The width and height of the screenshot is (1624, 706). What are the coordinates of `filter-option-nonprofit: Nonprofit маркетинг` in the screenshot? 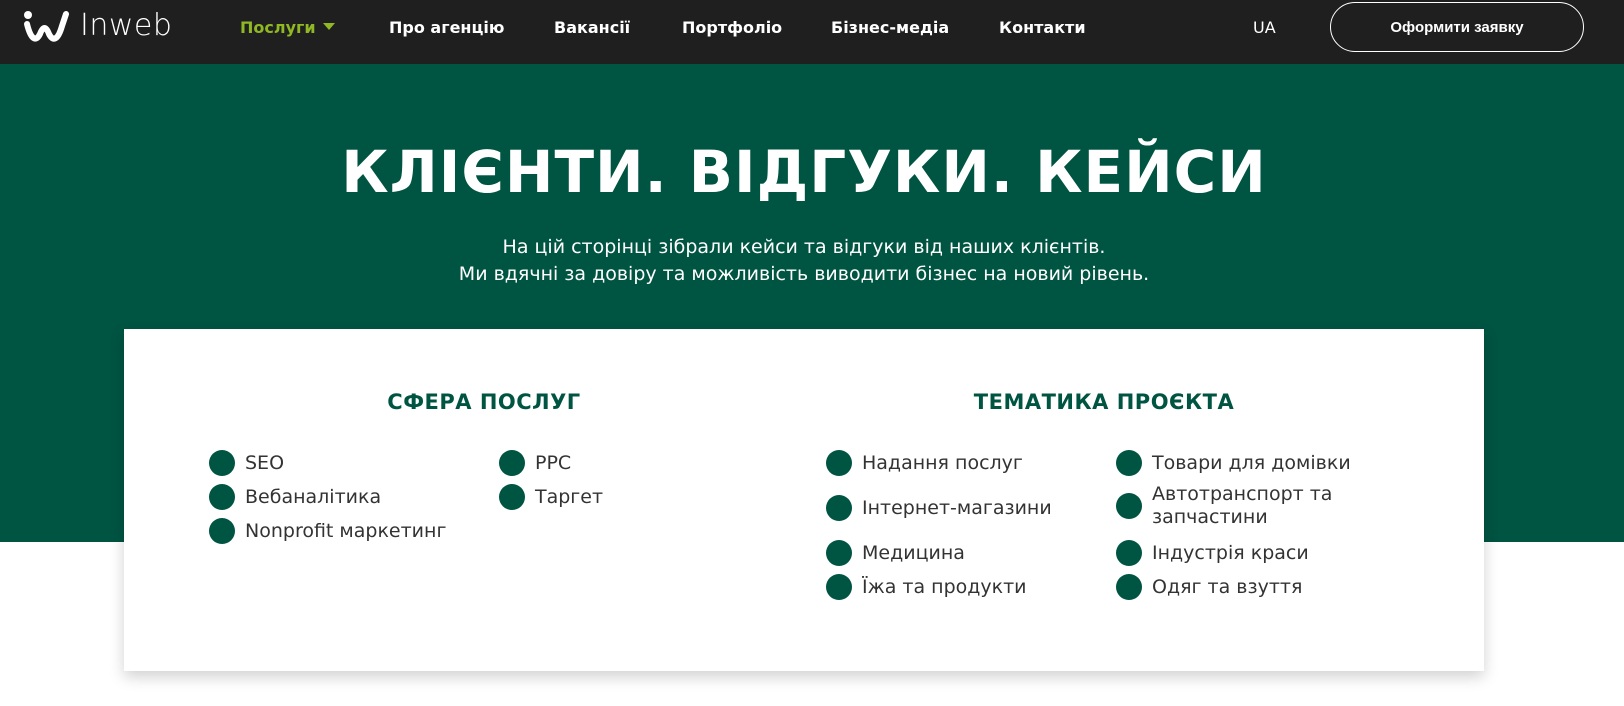 It's located at (327, 531).